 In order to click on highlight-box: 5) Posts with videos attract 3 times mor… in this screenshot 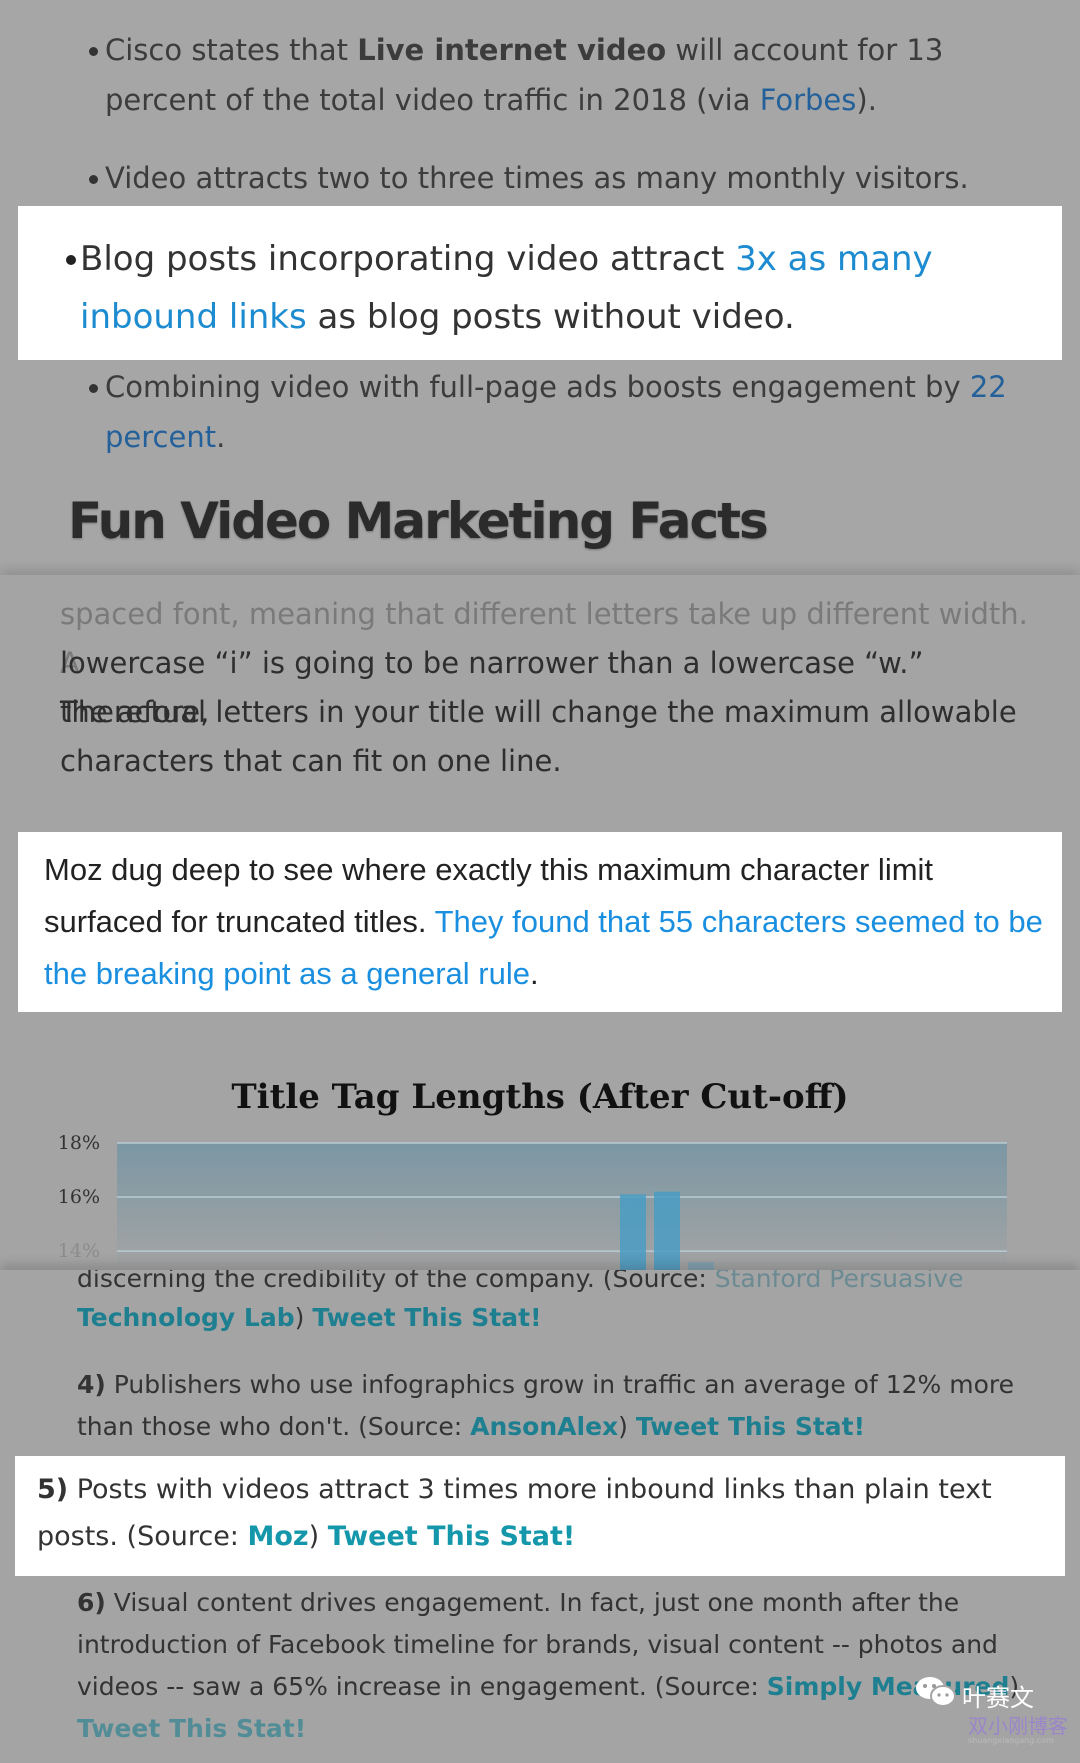, I will do `click(540, 1516)`.